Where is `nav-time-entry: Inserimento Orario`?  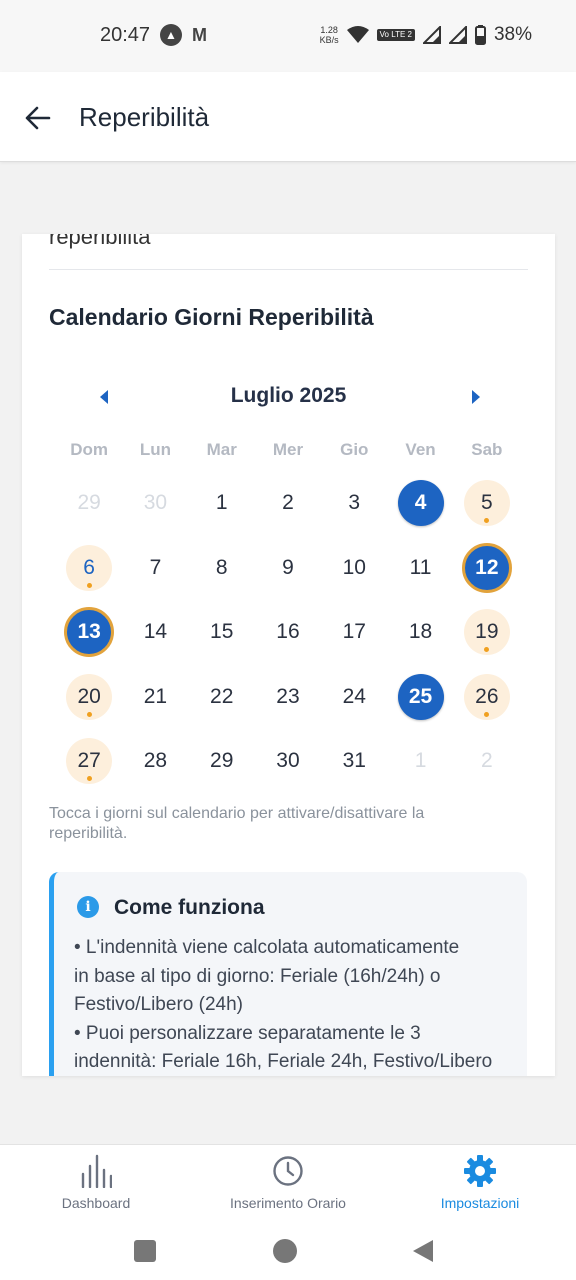
nav-time-entry: Inserimento Orario is located at coordinates (288, 1182).